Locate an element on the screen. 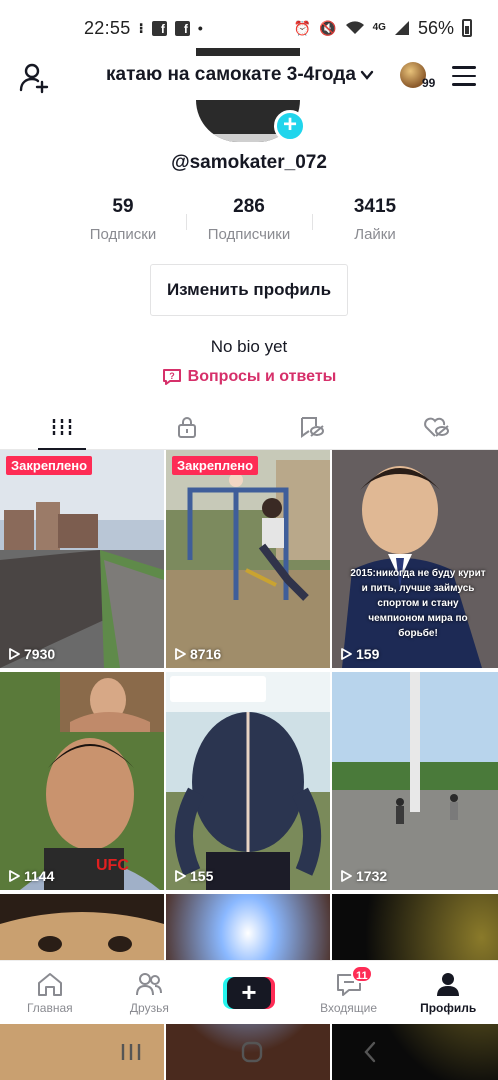 The width and height of the screenshot is (498, 1080). views-count: 1144 is located at coordinates (31, 876).